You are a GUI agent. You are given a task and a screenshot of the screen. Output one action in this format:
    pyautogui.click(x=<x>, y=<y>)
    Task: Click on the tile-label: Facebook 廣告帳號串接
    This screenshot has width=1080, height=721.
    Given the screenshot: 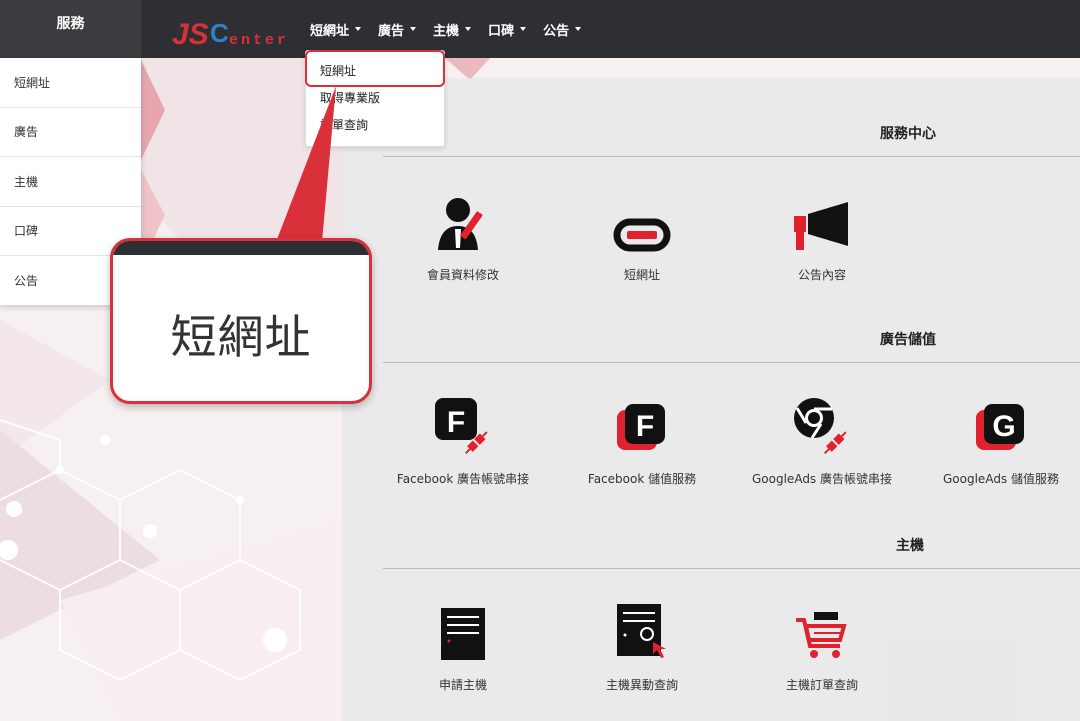 What is the action you would take?
    pyautogui.click(x=463, y=479)
    